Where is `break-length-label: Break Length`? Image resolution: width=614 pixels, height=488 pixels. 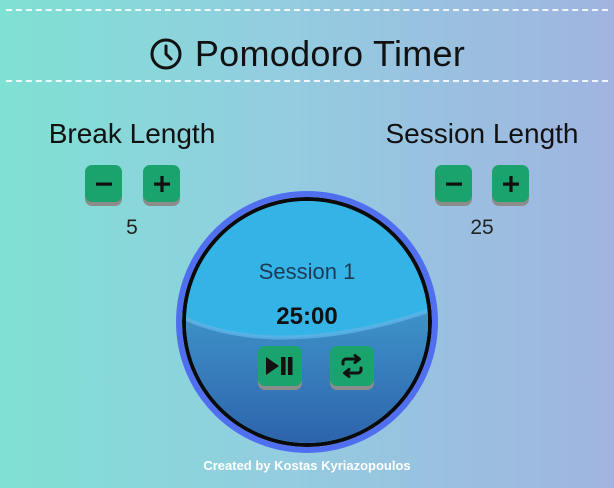
break-length-label: Break Length is located at coordinates (132, 133).